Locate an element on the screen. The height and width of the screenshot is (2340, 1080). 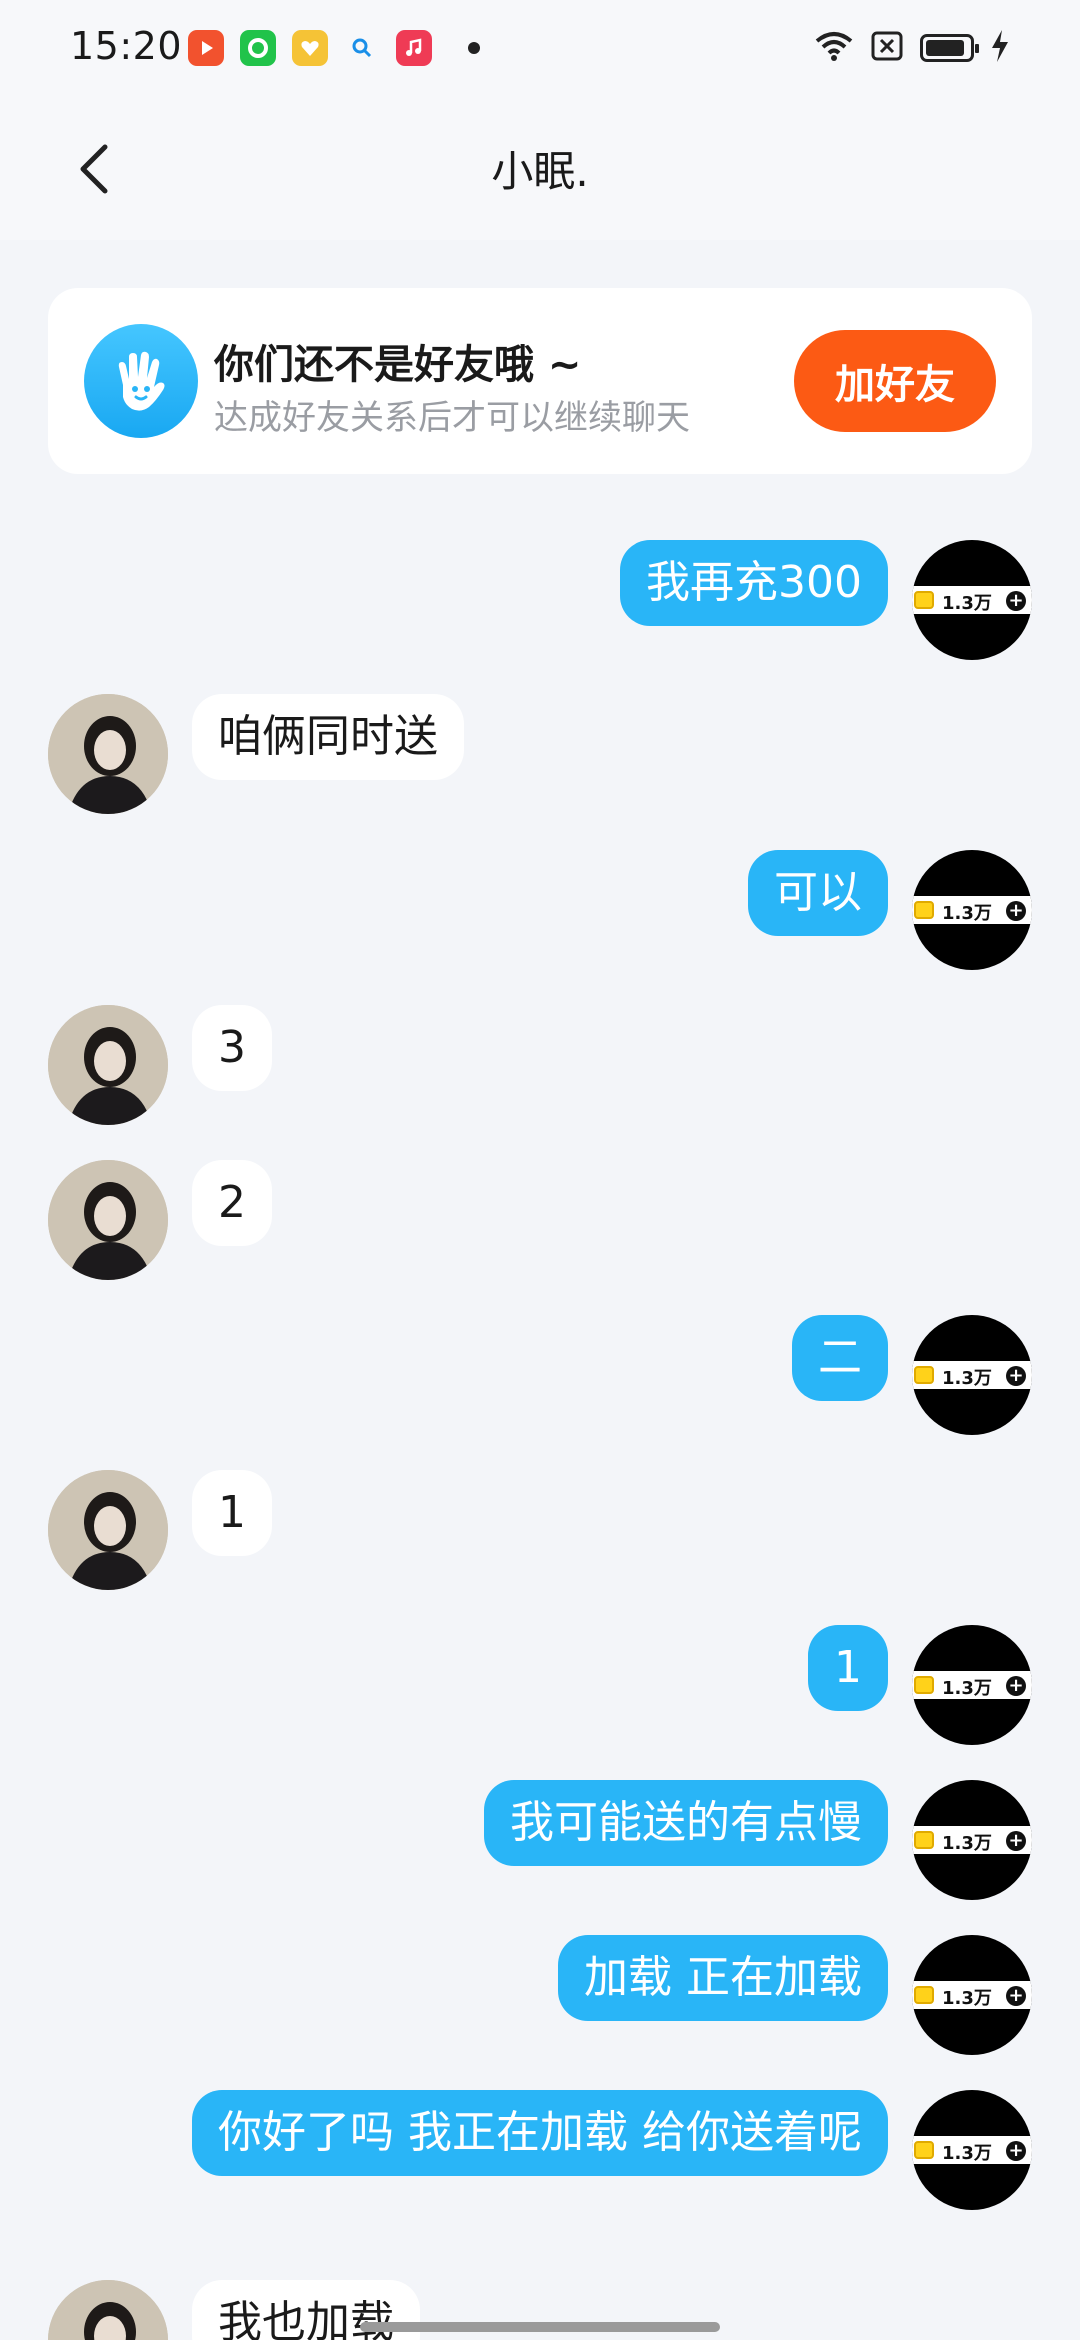
message-bubble-self: 我可能送的有点慢 is located at coordinates (686, 1823).